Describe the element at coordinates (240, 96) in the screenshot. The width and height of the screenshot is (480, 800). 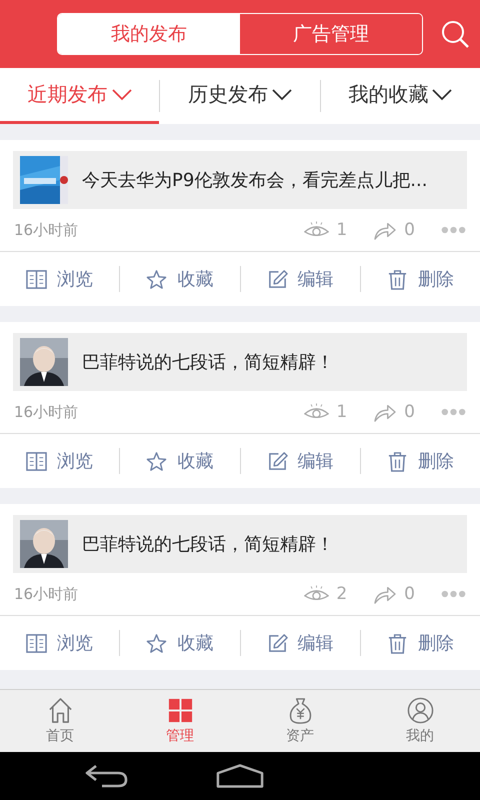
I see `filter-tab: 历史发布` at that location.